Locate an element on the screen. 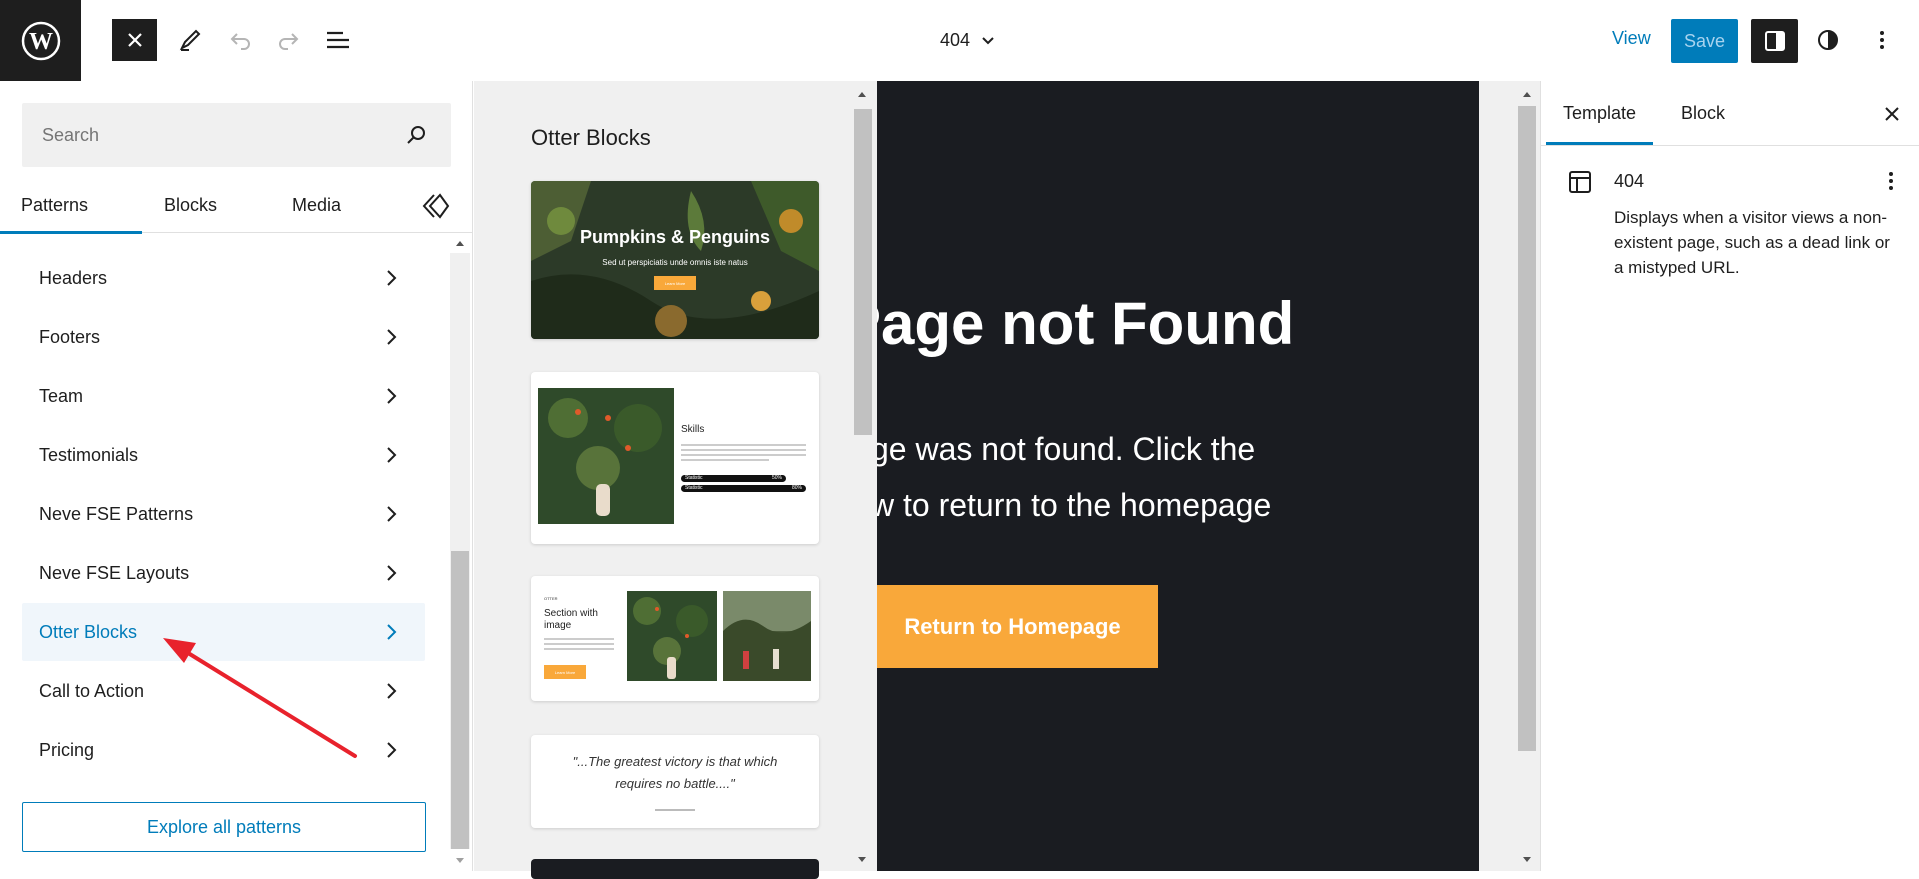  category-label: Call to Action is located at coordinates (92, 690).